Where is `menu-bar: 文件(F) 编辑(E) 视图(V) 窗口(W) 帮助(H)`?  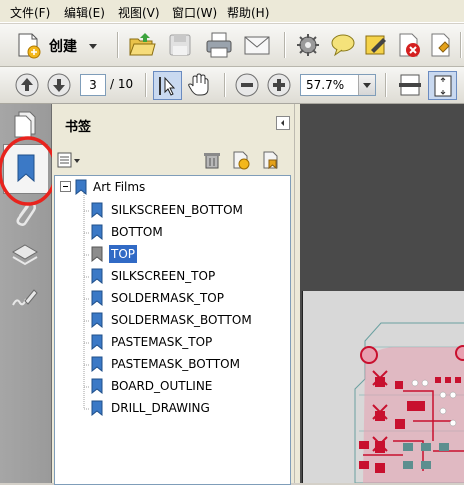
menu-bar: 文件(F) 编辑(E) 视图(V) 窗口(W) 帮助(H) is located at coordinates (232, 11).